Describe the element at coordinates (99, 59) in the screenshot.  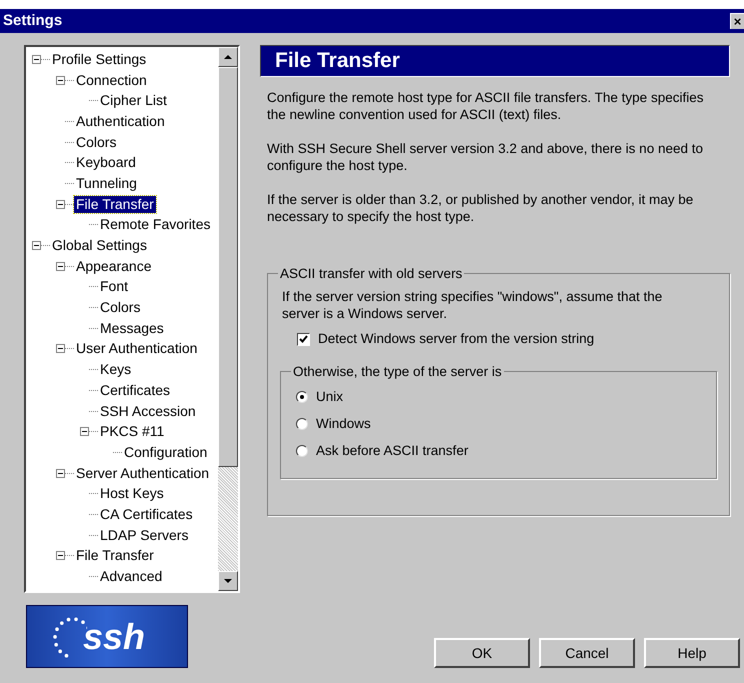
I see `tree-item: Profile Settings` at that location.